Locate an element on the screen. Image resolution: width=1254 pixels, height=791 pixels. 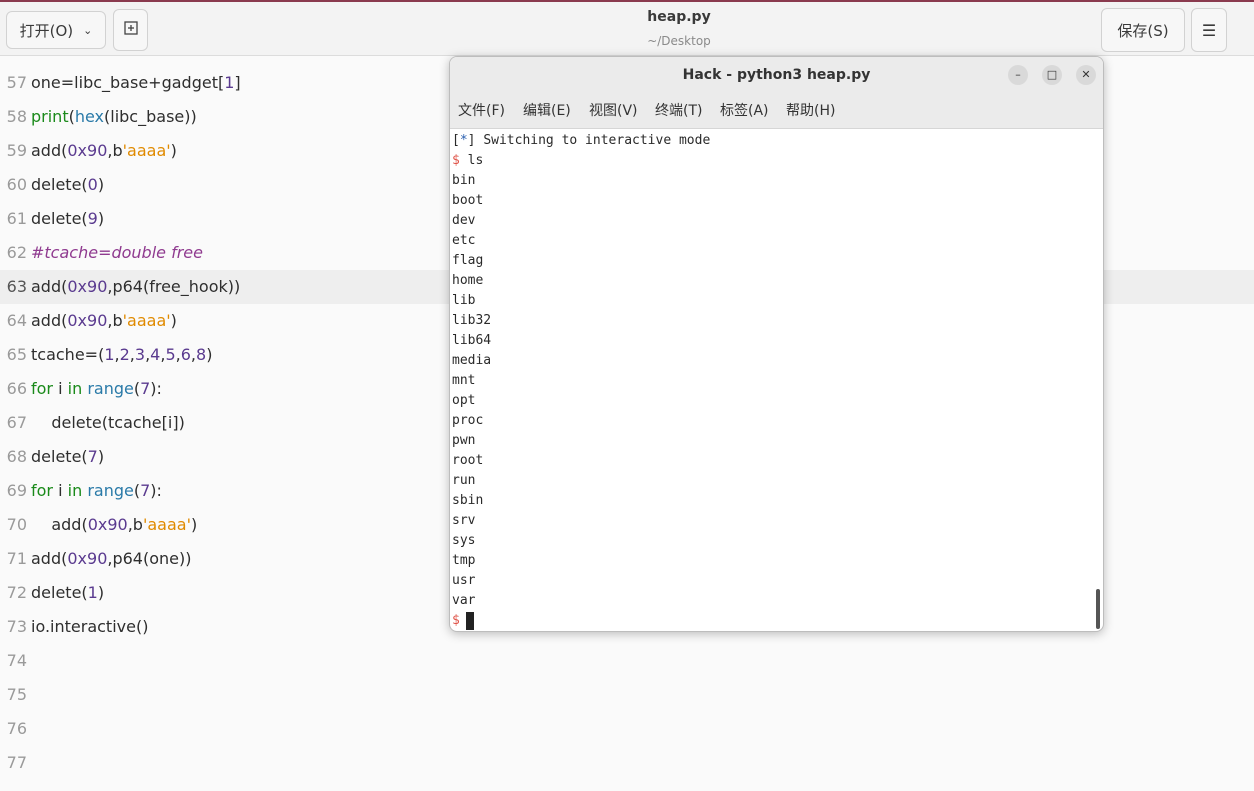
listing-item: home is located at coordinates (468, 280).